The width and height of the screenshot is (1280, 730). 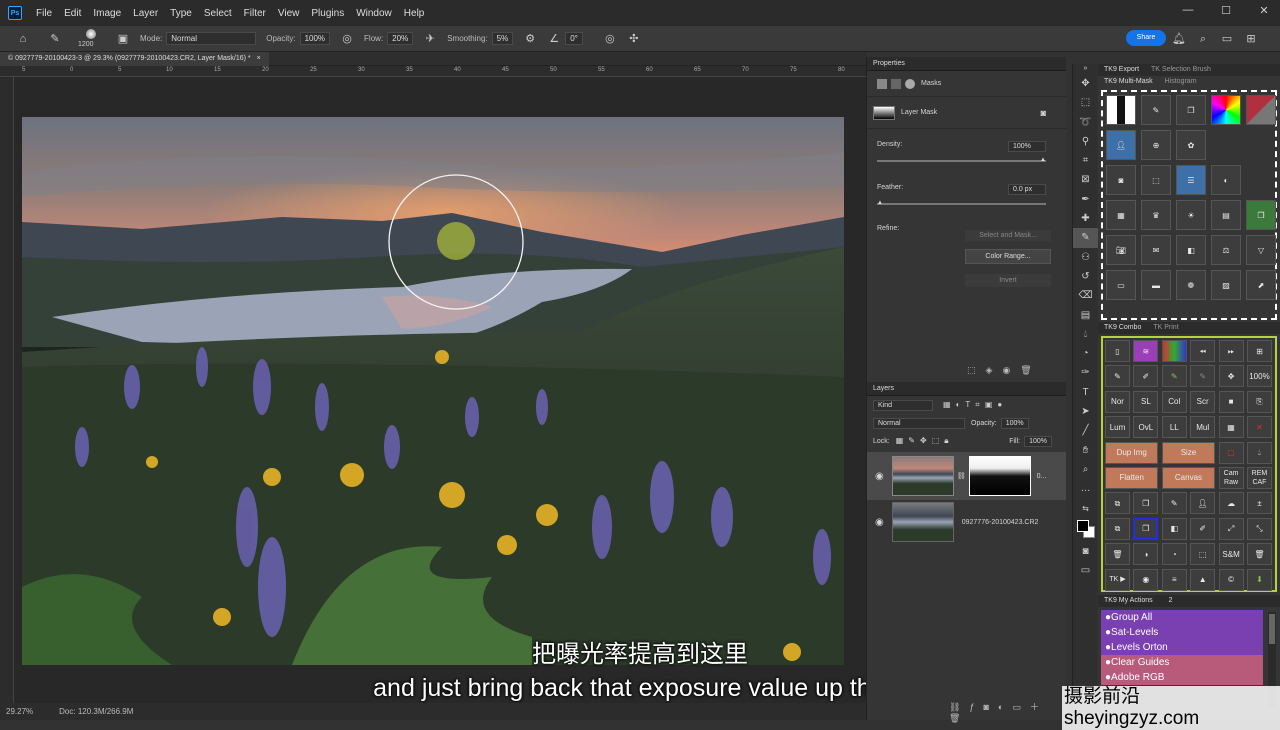 What do you see at coordinates (1226, 180) in the screenshot?
I see `mask-circles-icon: ◐` at bounding box center [1226, 180].